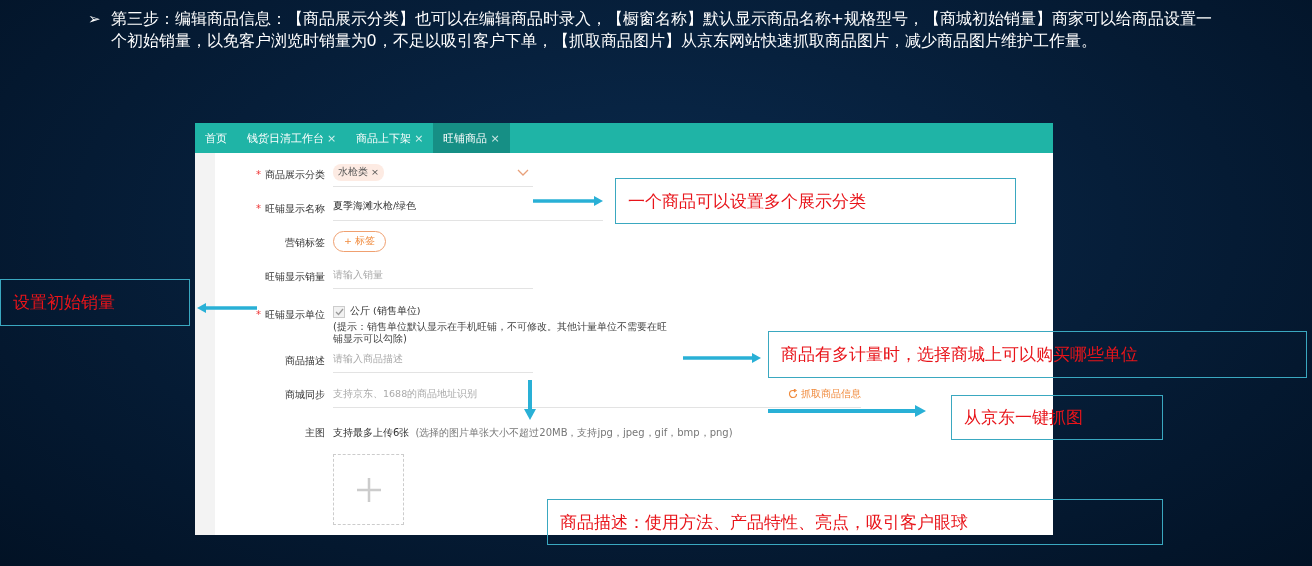  I want to click on left-arrow, so click(227, 308).